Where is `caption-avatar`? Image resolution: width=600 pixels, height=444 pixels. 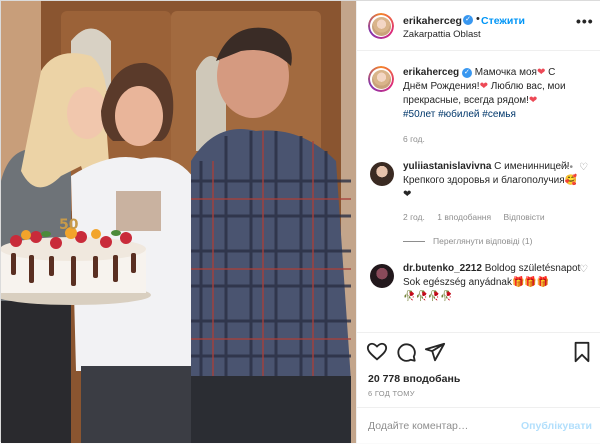
caption-avatar is located at coordinates (381, 79).